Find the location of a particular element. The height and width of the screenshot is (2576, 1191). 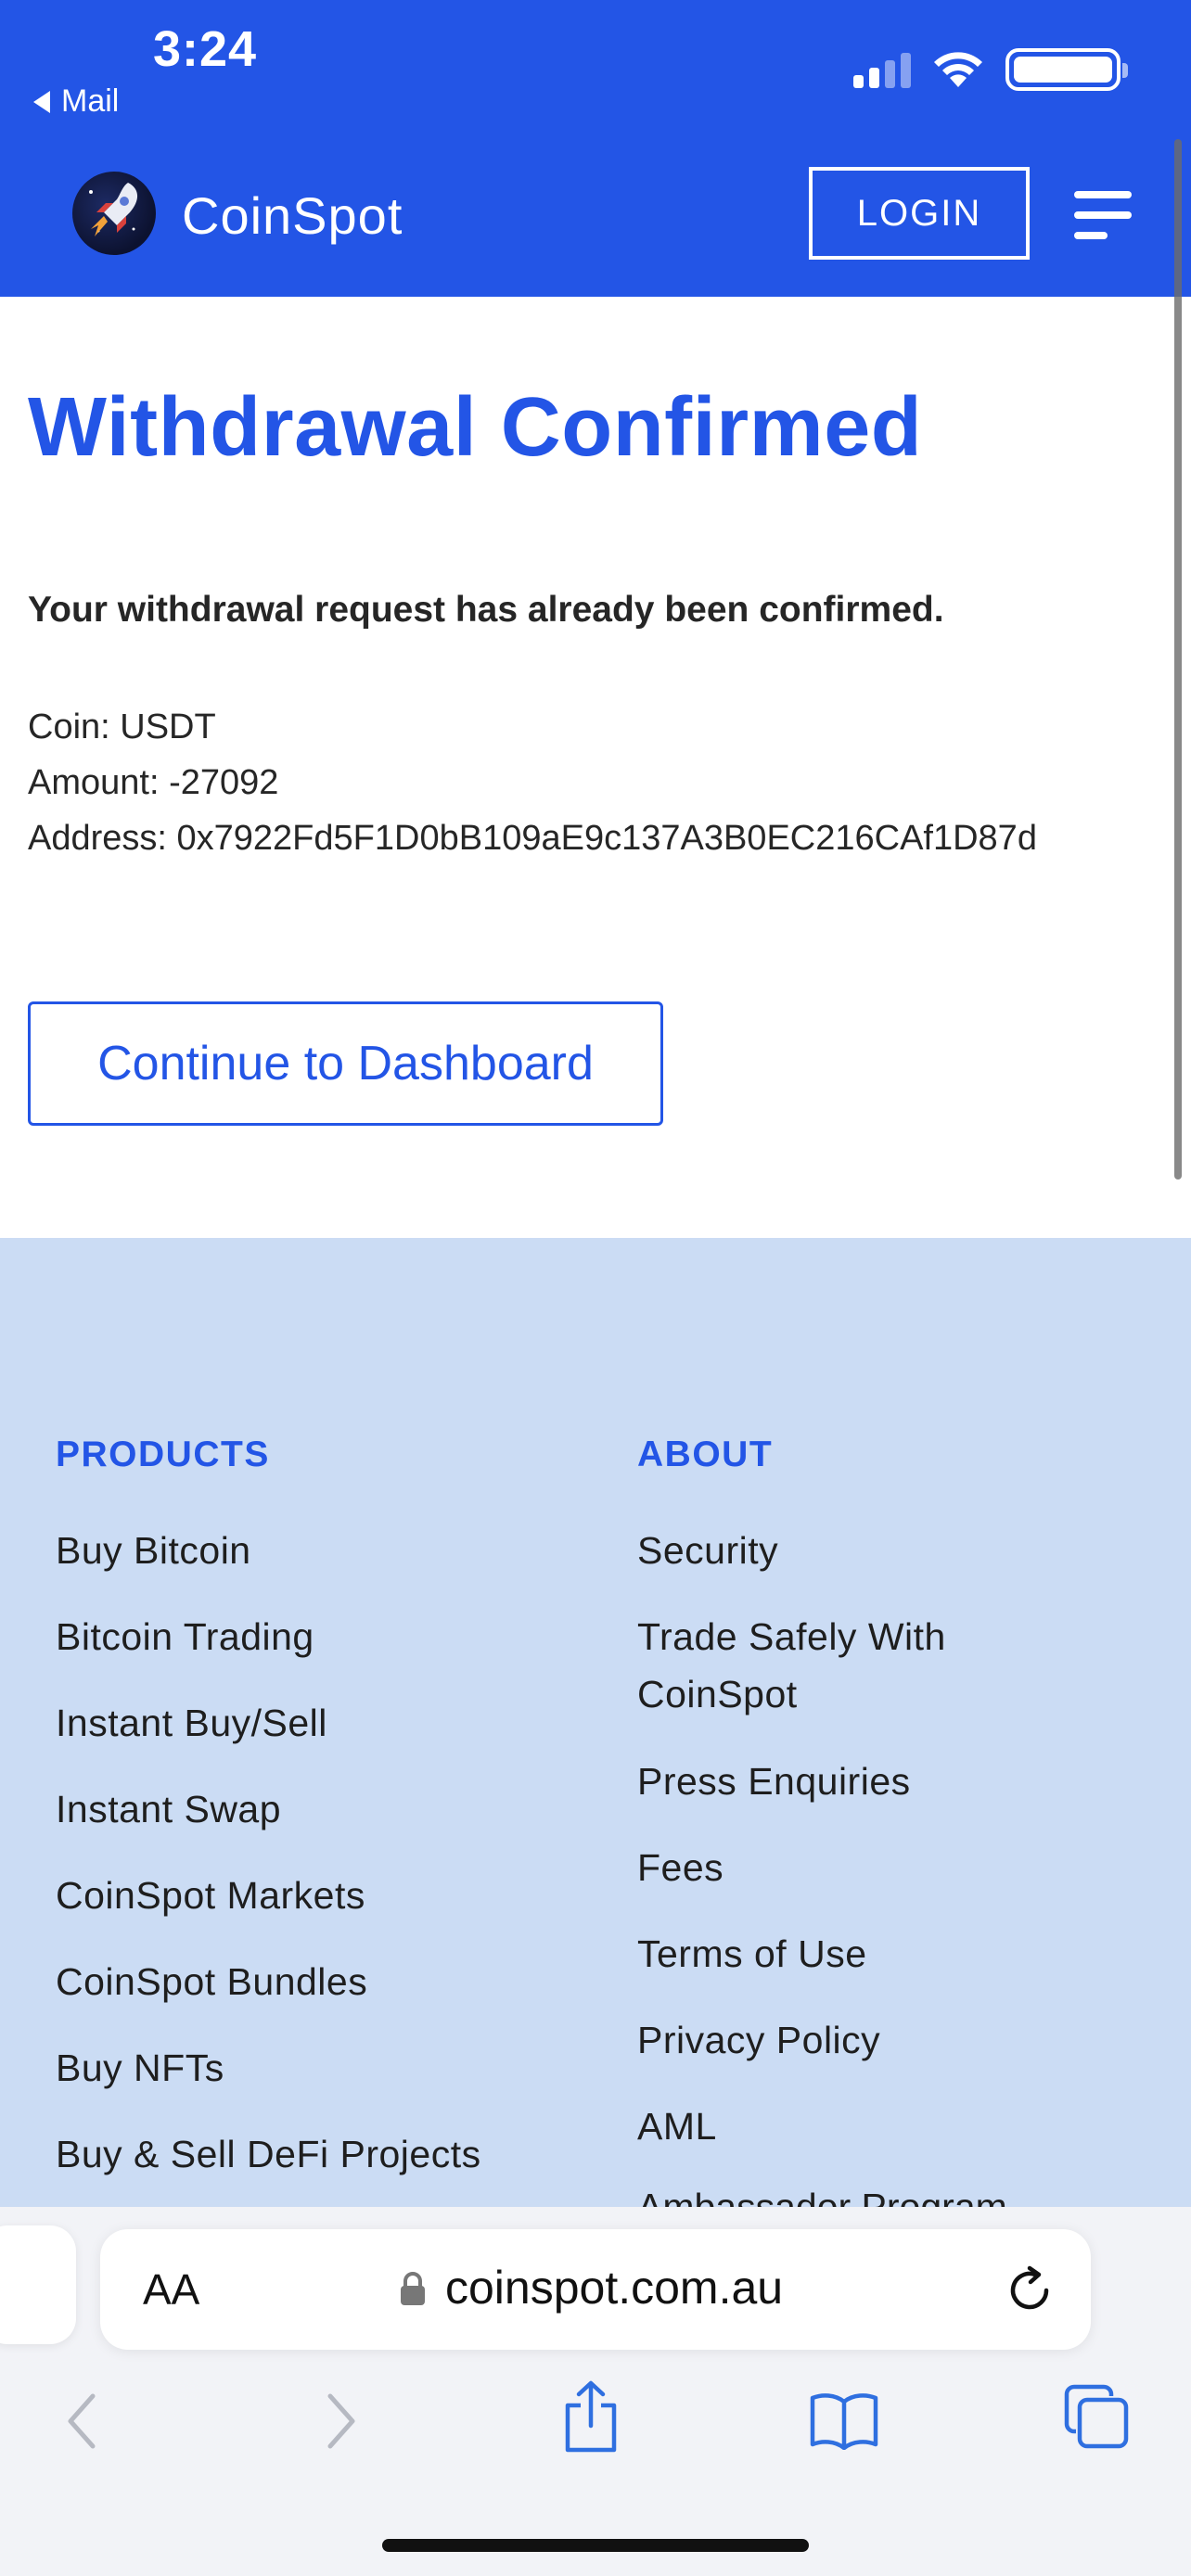

footer-link-coinspot-bundles: CoinSpot Bundles is located at coordinates (211, 1981).